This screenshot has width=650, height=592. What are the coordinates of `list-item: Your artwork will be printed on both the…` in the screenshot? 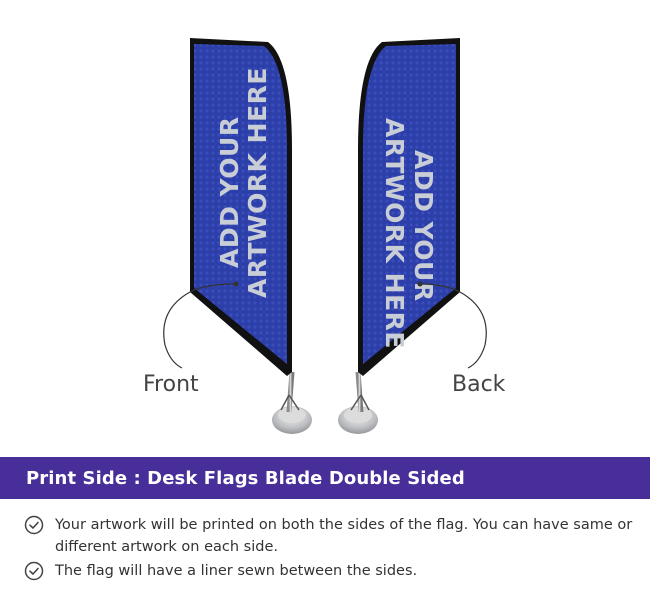 It's located at (329, 536).